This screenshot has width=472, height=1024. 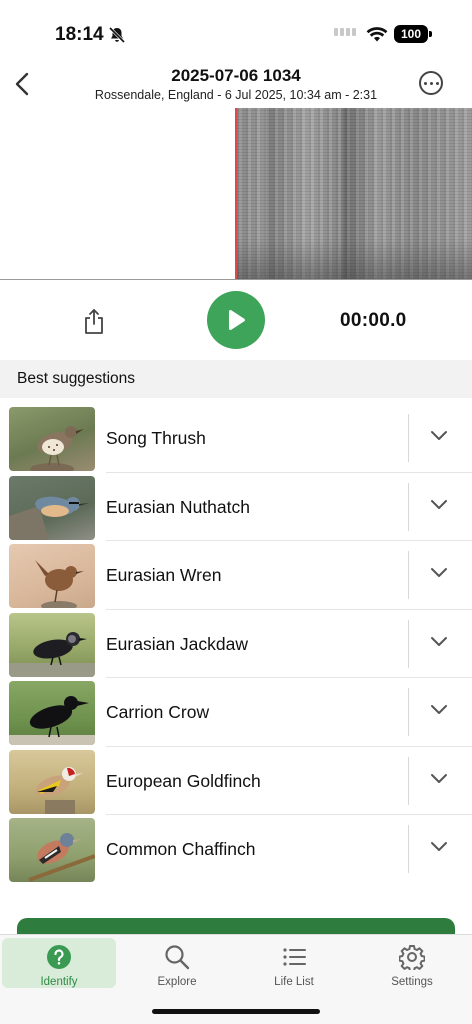 What do you see at coordinates (59, 957) in the screenshot?
I see `question-circle-icon` at bounding box center [59, 957].